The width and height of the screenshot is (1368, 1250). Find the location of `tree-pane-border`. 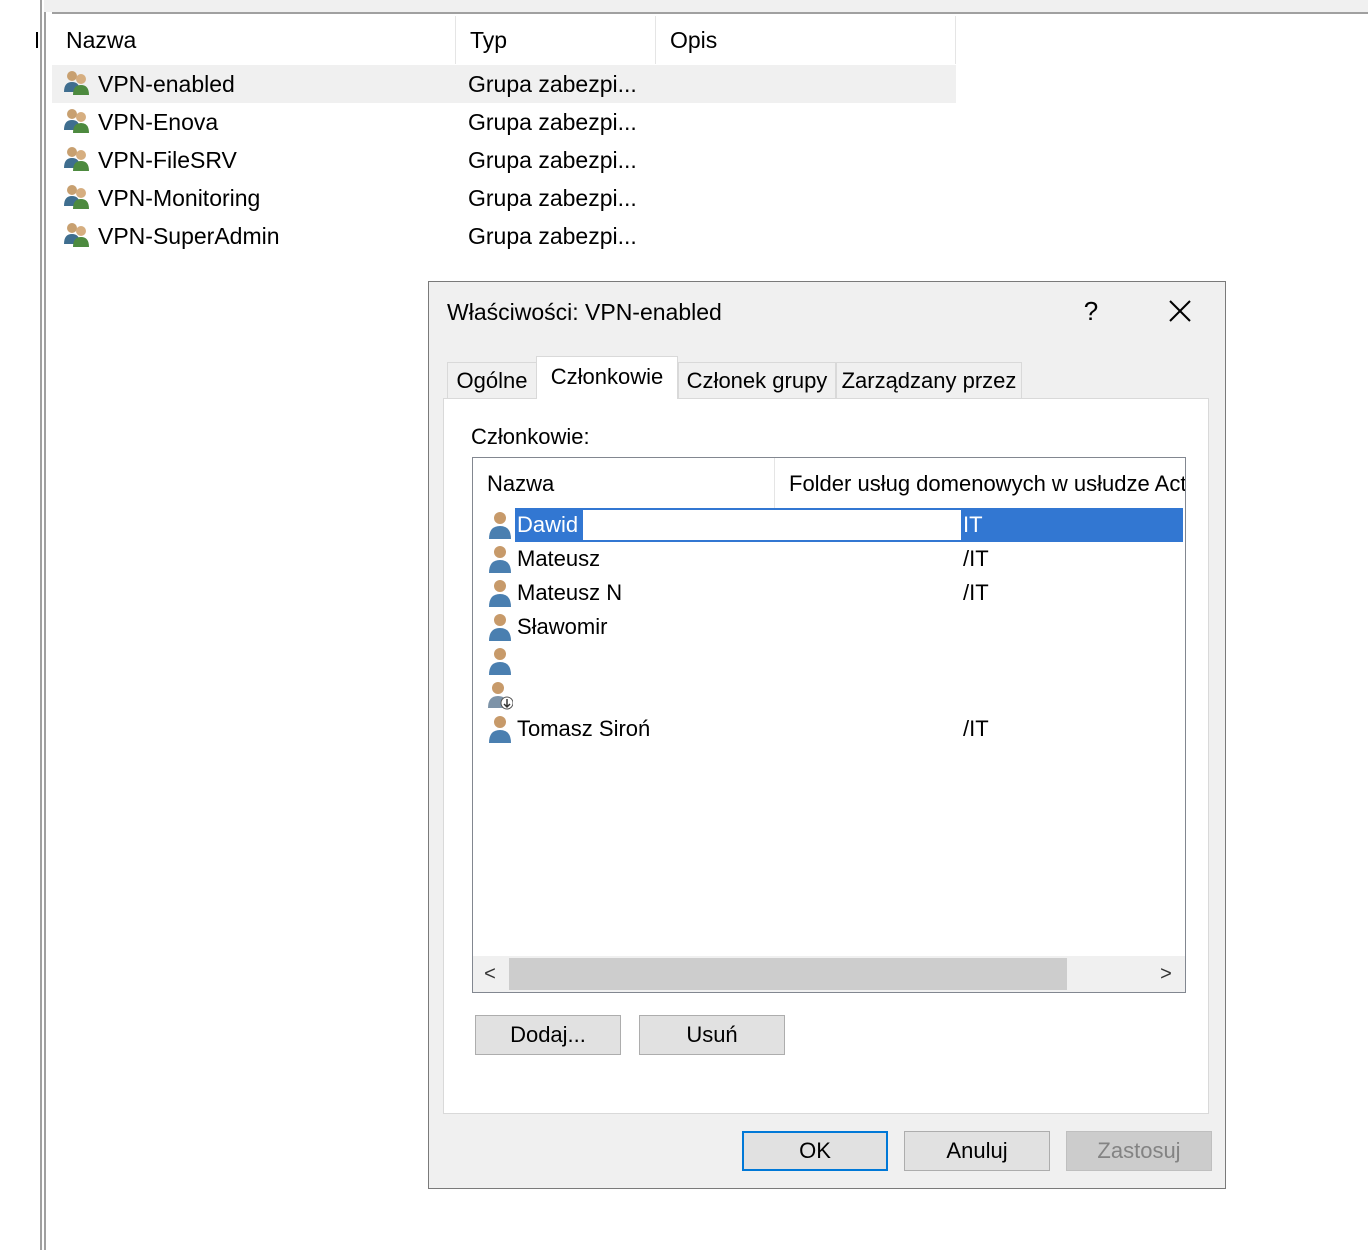

tree-pane-border is located at coordinates (41, 625).